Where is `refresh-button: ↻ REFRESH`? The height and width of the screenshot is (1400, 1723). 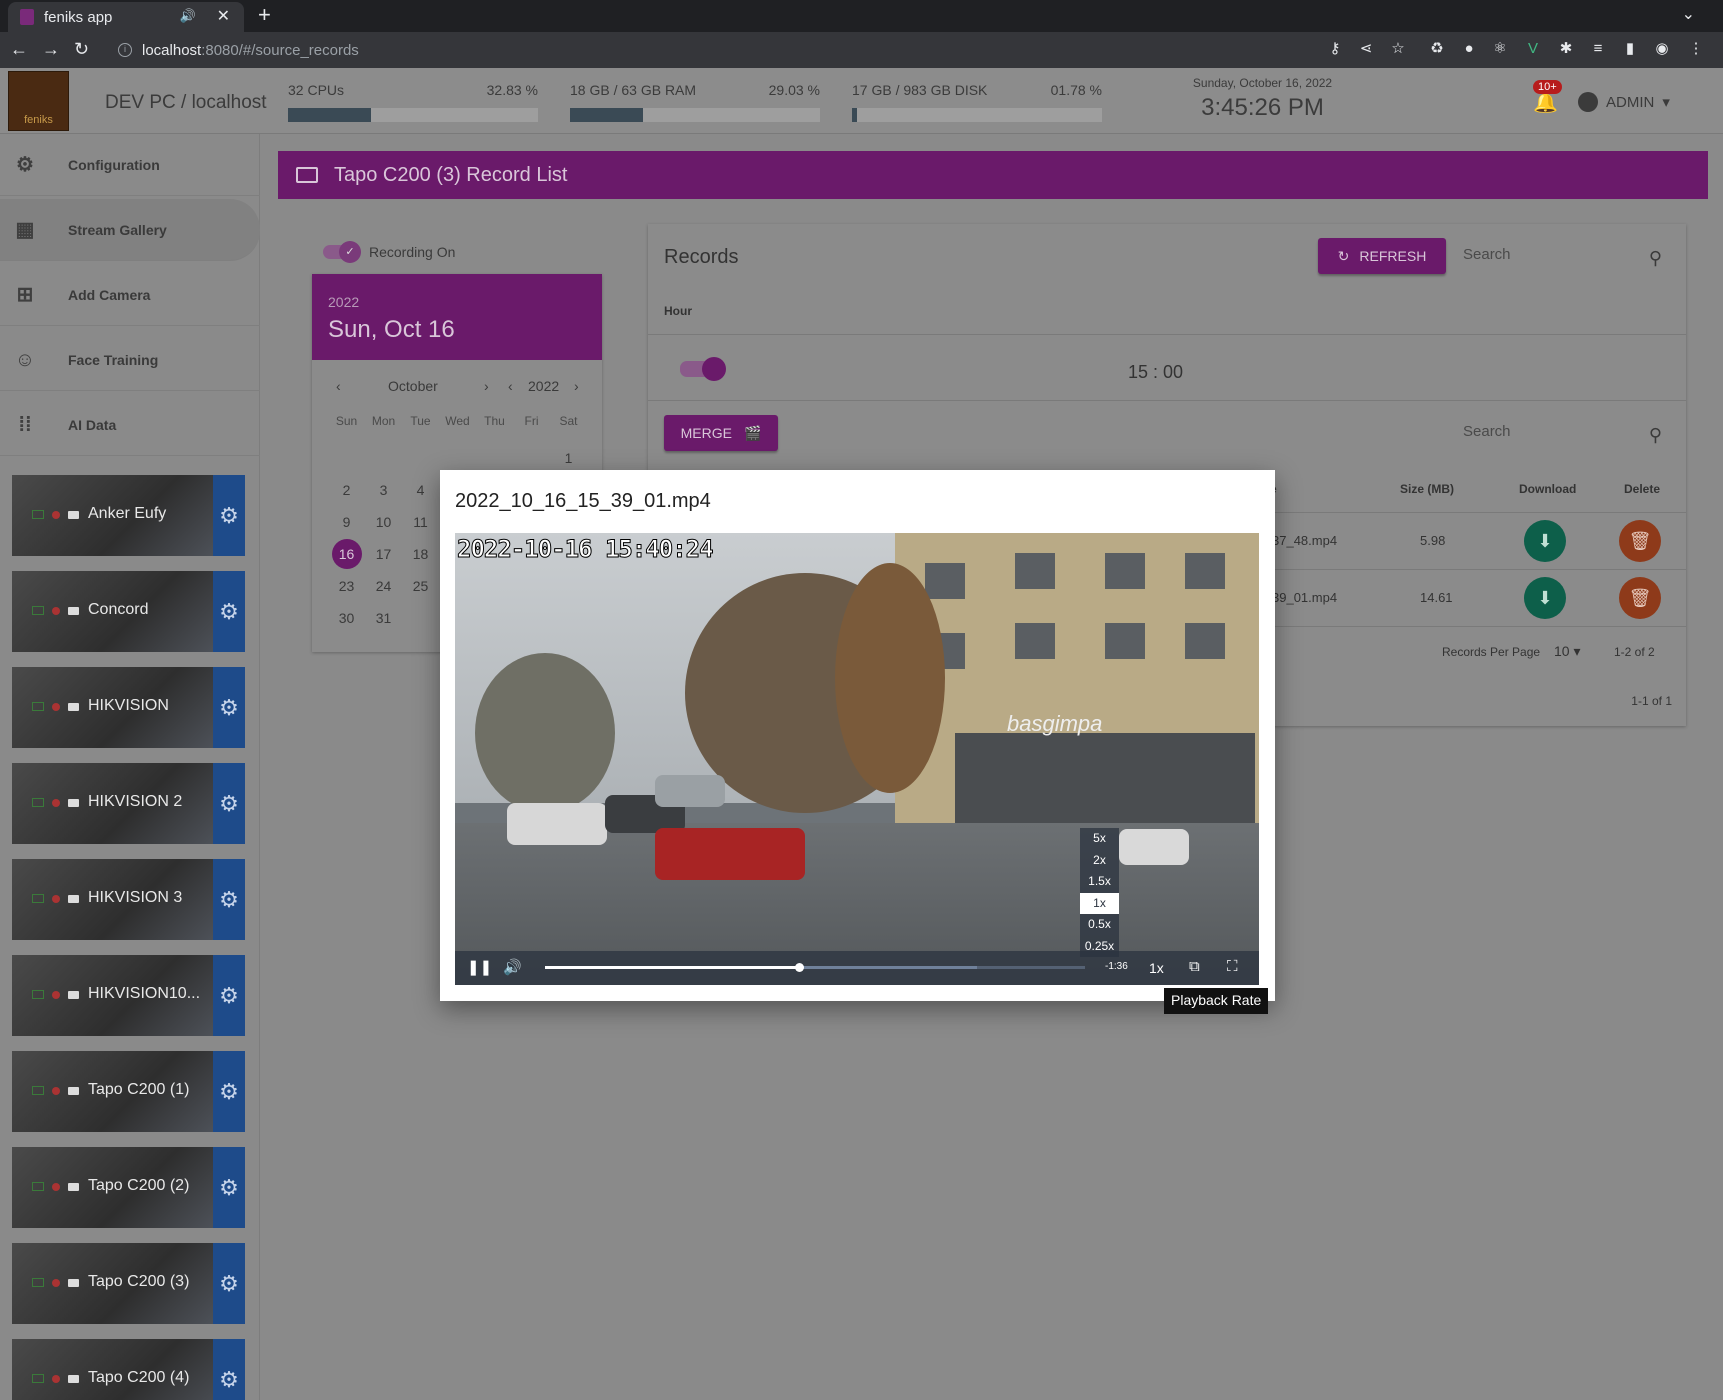
refresh-button: ↻ REFRESH is located at coordinates (1382, 256).